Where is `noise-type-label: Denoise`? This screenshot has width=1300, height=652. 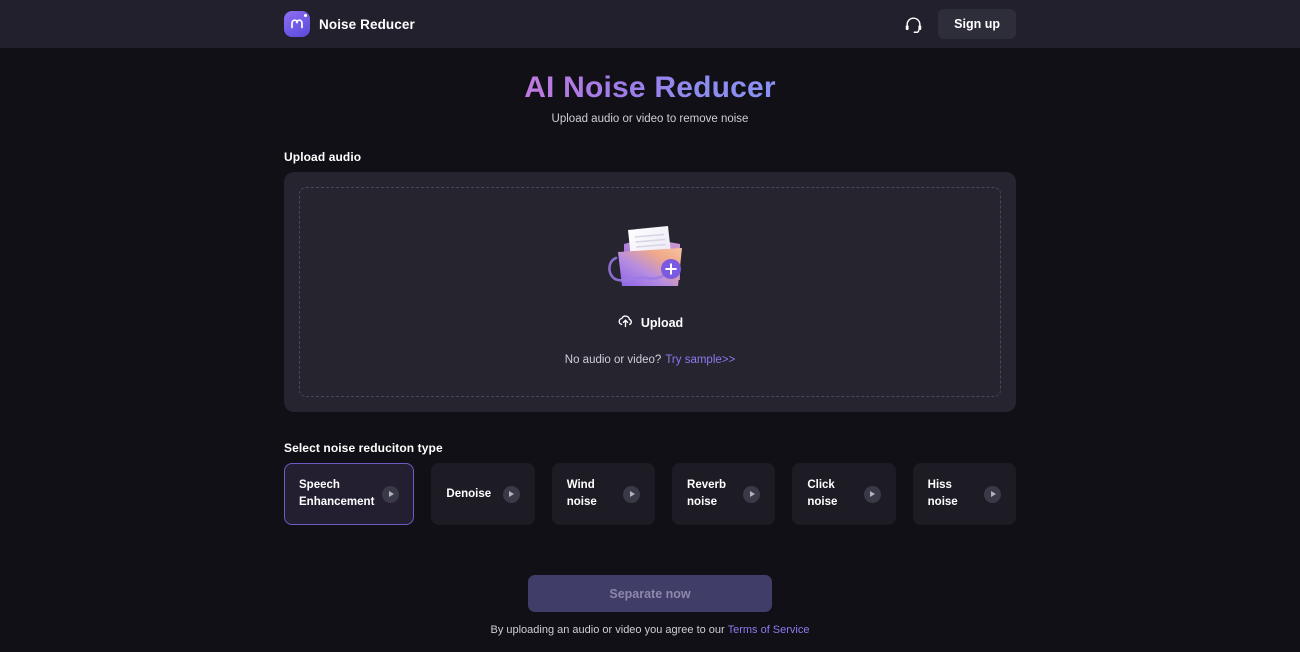
noise-type-label: Denoise is located at coordinates (469, 493).